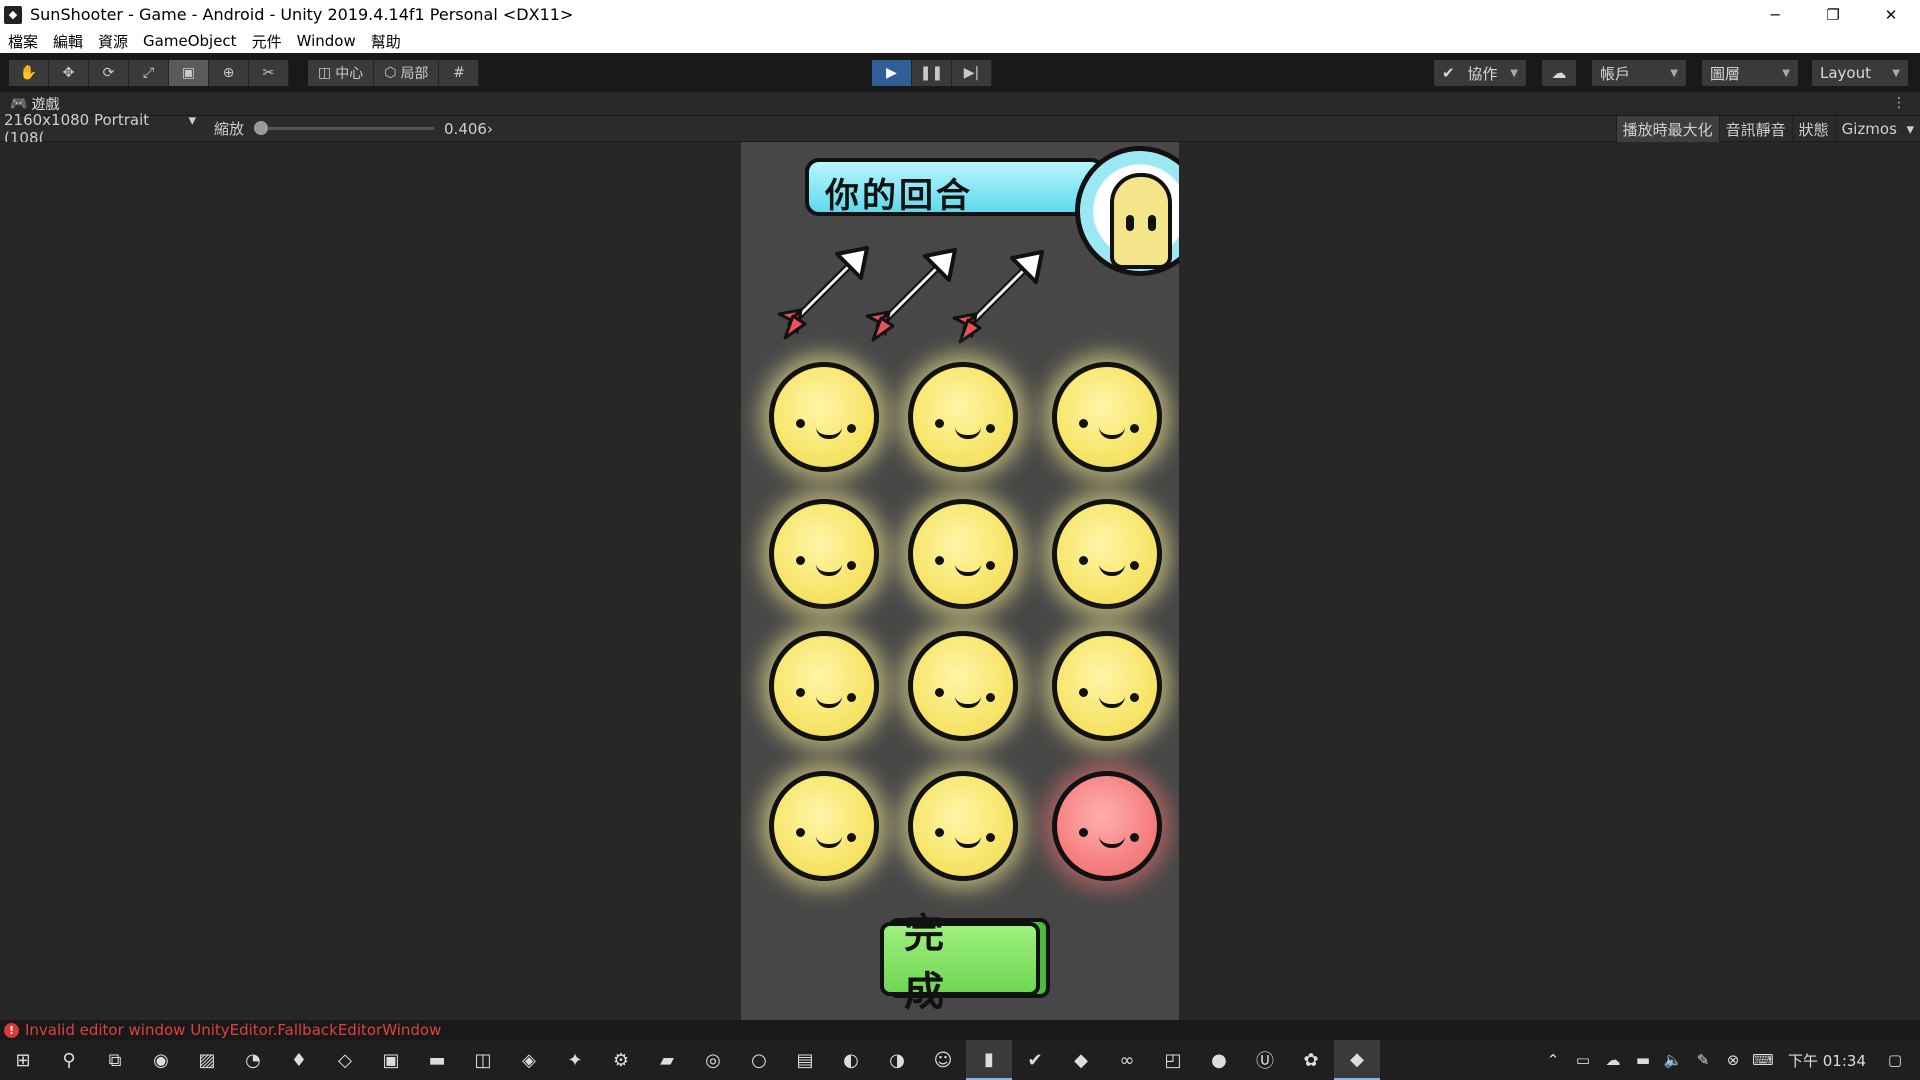  I want to click on custom-tool-button: ✂, so click(269, 73).